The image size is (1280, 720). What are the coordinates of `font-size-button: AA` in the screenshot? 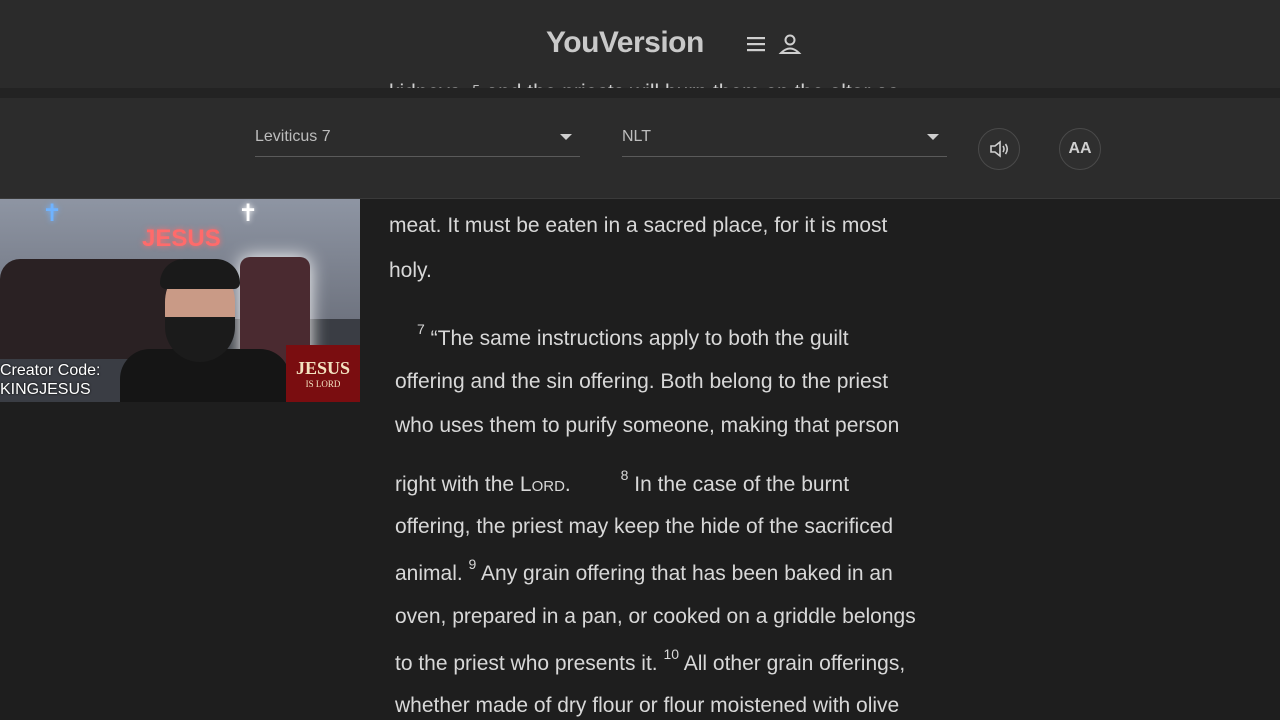 It's located at (1080, 149).